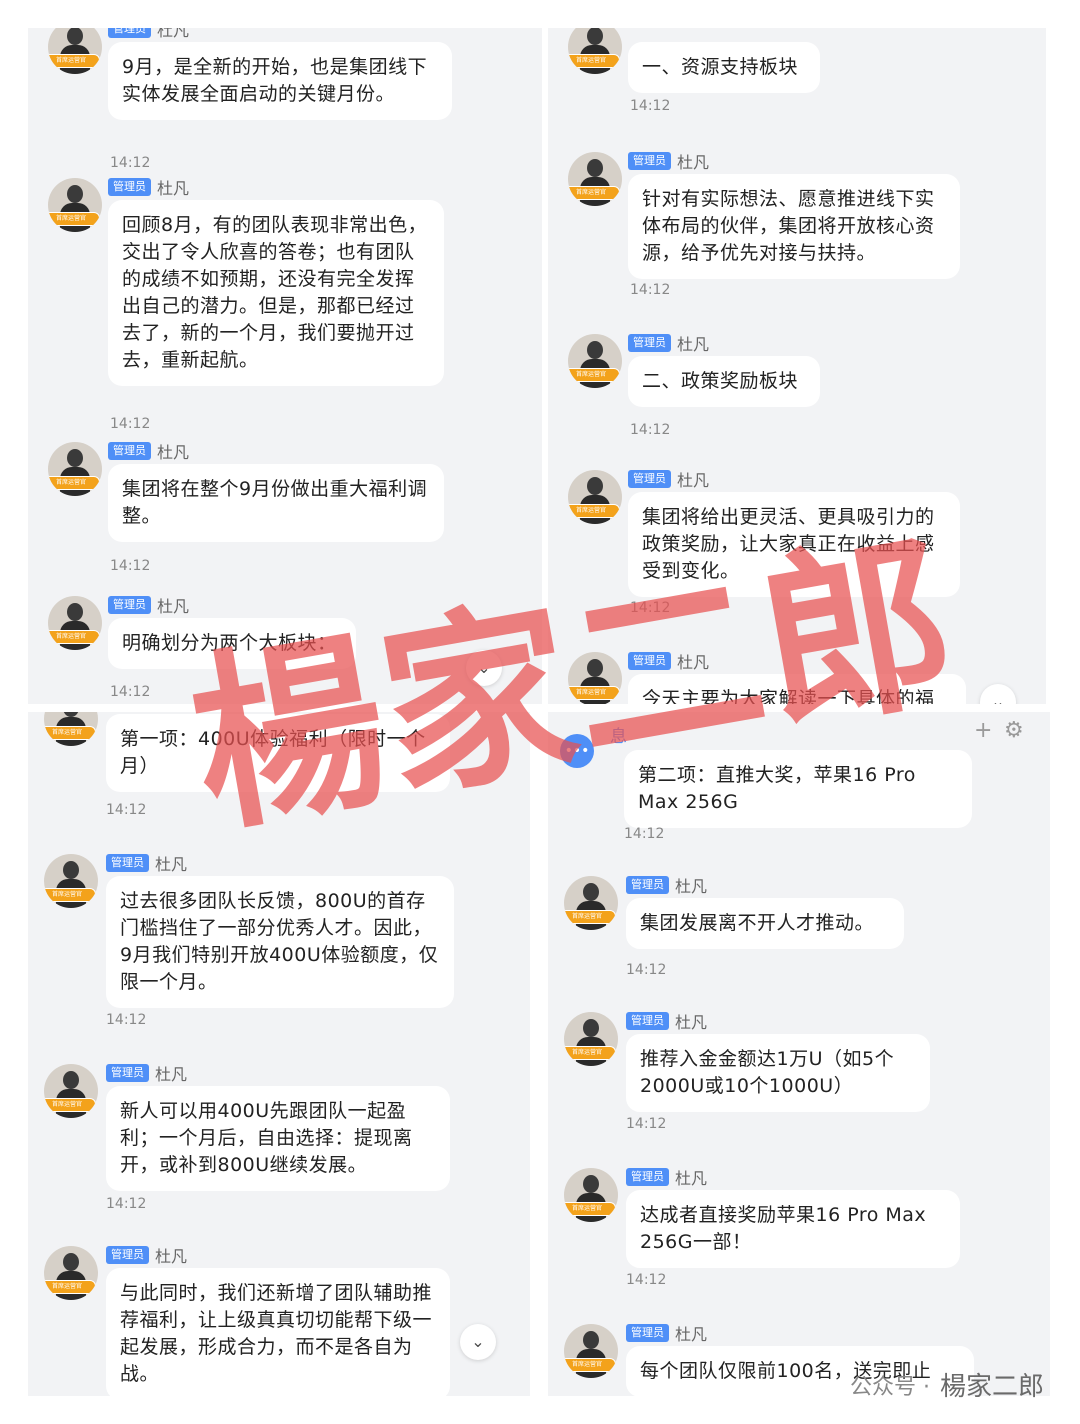 This screenshot has height=1424, width=1080. Describe the element at coordinates (278, 753) in the screenshot. I see `message-bubble: 第一项：400U体验福利（限时一个月）` at that location.